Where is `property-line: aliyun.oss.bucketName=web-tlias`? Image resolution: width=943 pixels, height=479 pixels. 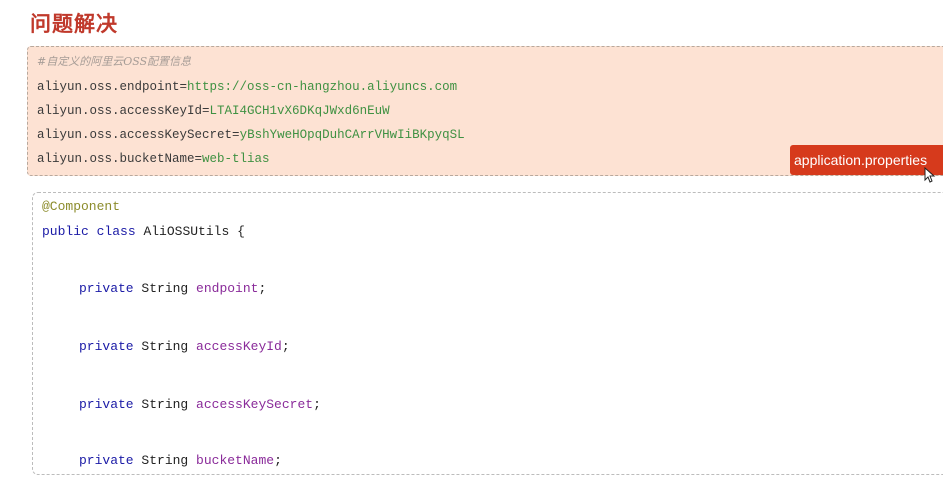
property-line: aliyun.oss.bucketName=web-tlias is located at coordinates (153, 159).